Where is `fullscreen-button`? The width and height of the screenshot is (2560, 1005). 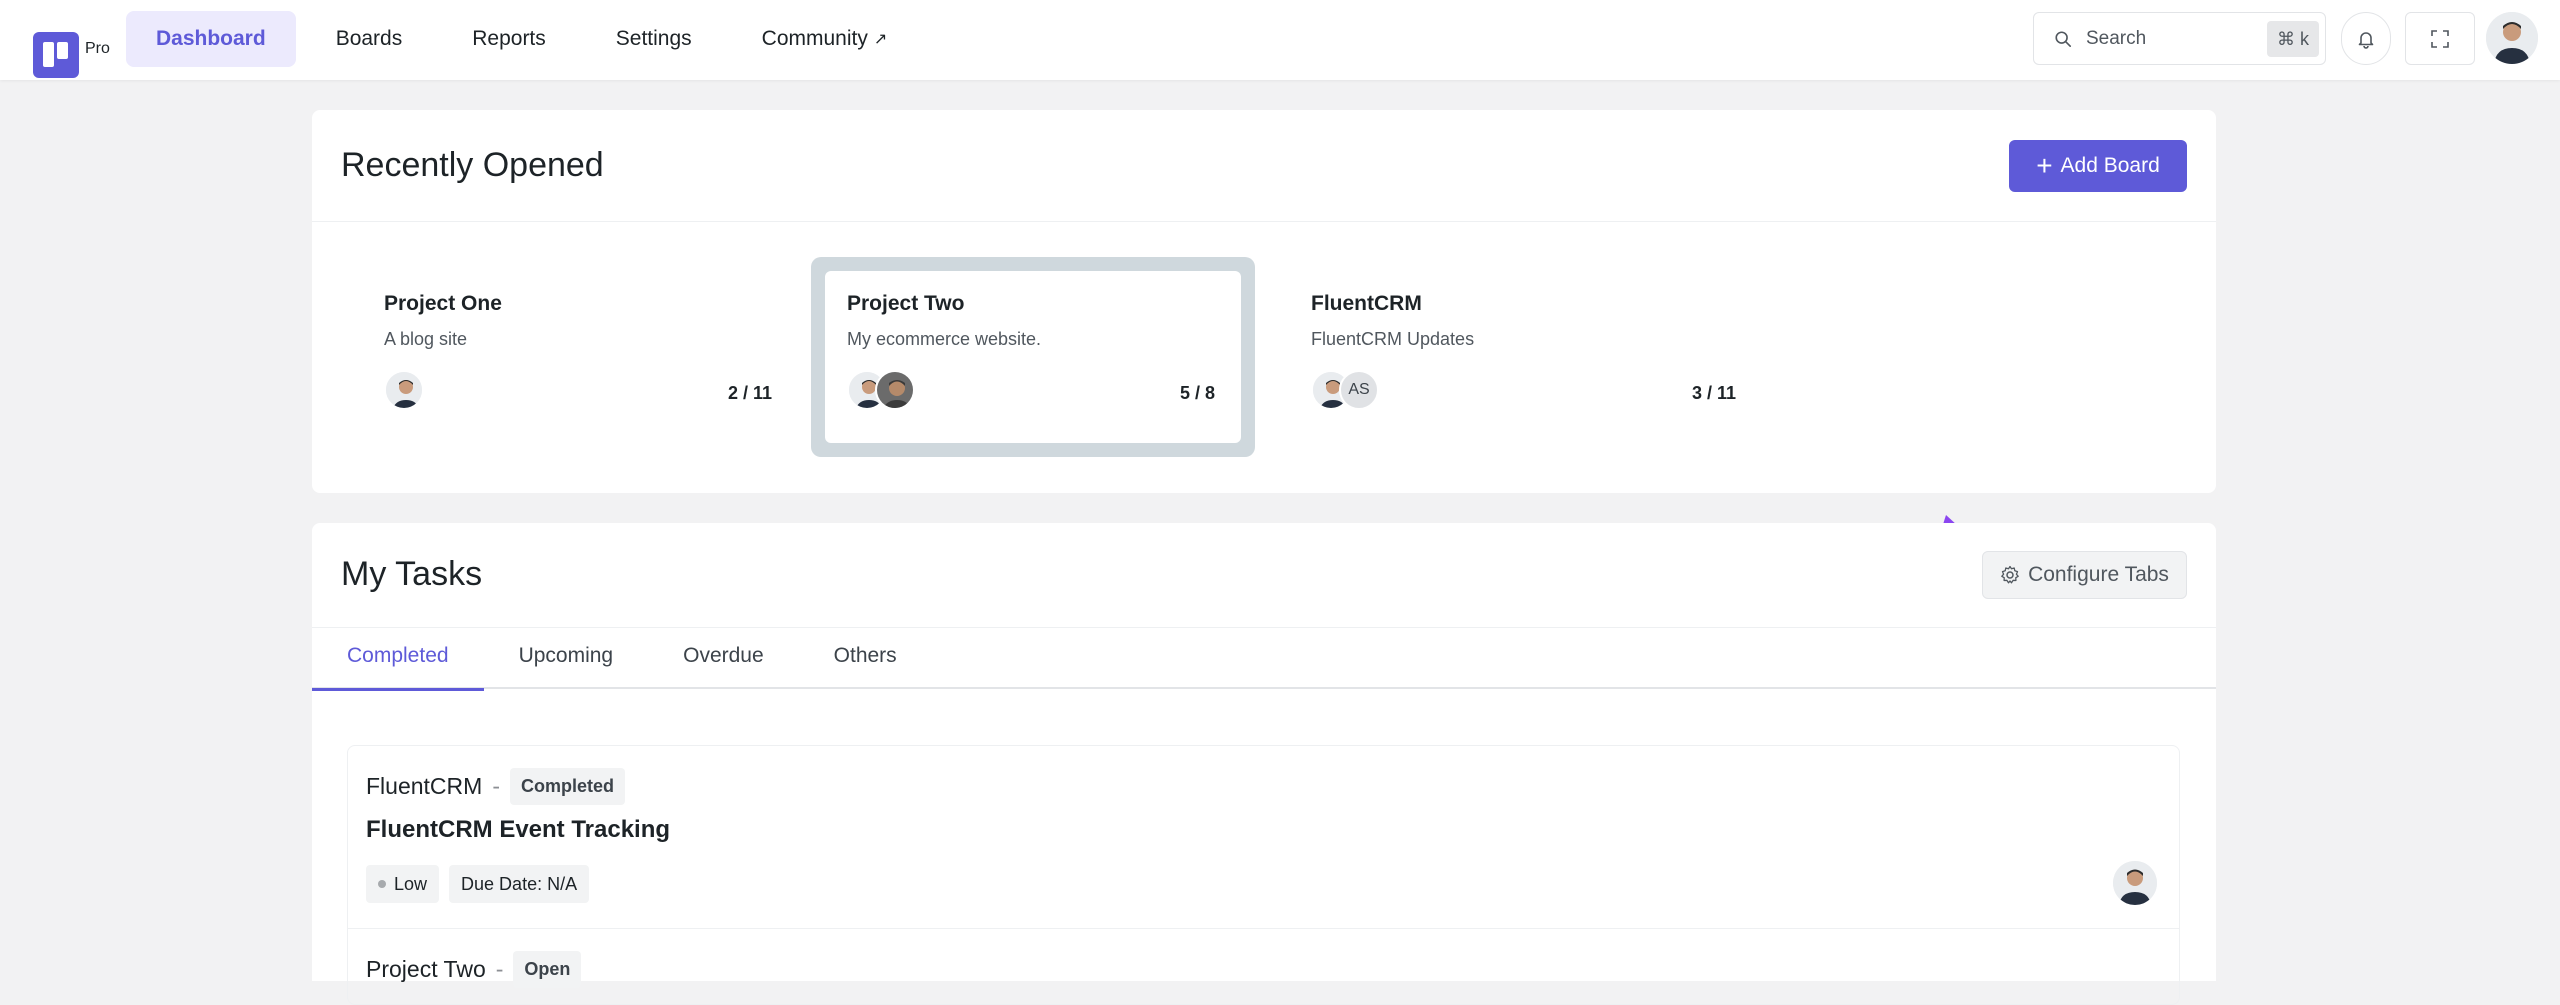
fullscreen-button is located at coordinates (2440, 38).